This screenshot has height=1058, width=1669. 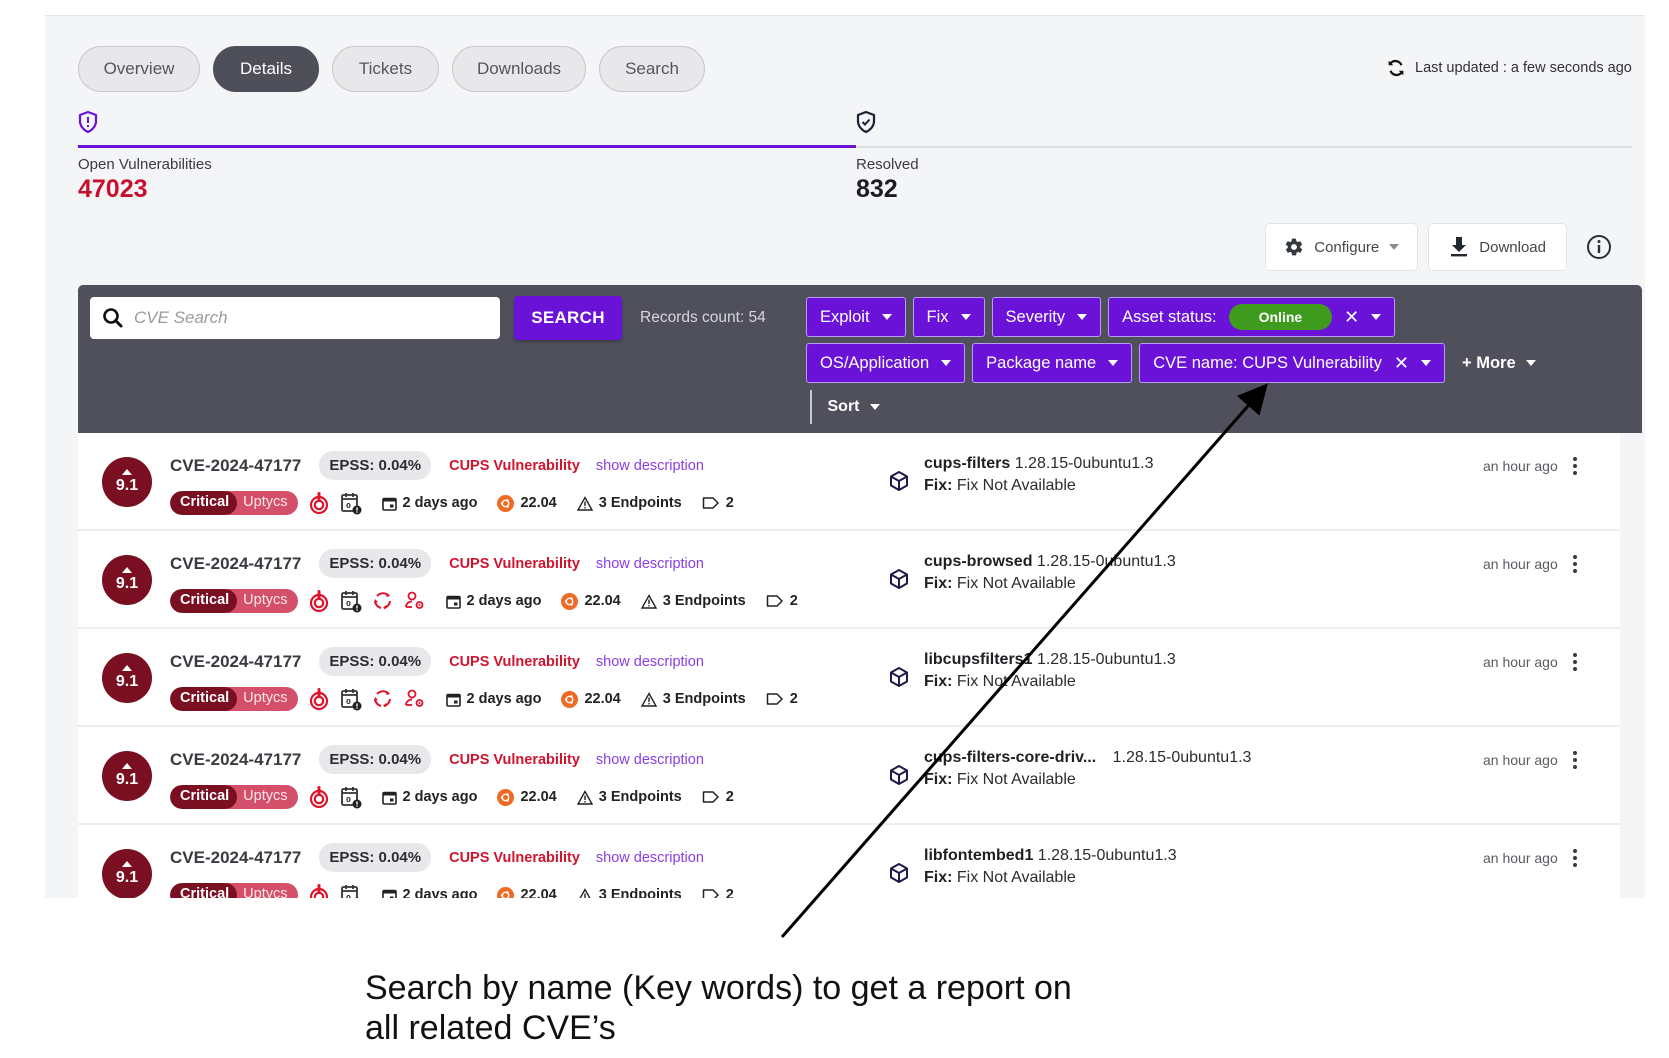 I want to click on clear-asset-status-icon: ✕, so click(x=1351, y=317).